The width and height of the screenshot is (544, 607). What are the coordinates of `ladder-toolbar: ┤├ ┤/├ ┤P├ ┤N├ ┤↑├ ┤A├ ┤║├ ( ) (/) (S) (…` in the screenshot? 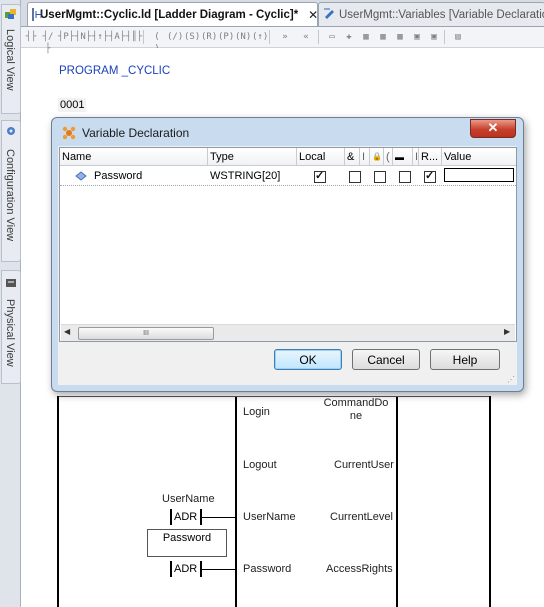 It's located at (282, 40).